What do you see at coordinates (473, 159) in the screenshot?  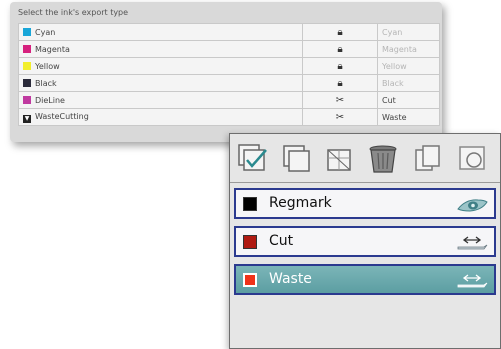 I see `layer-visibility-icon` at bounding box center [473, 159].